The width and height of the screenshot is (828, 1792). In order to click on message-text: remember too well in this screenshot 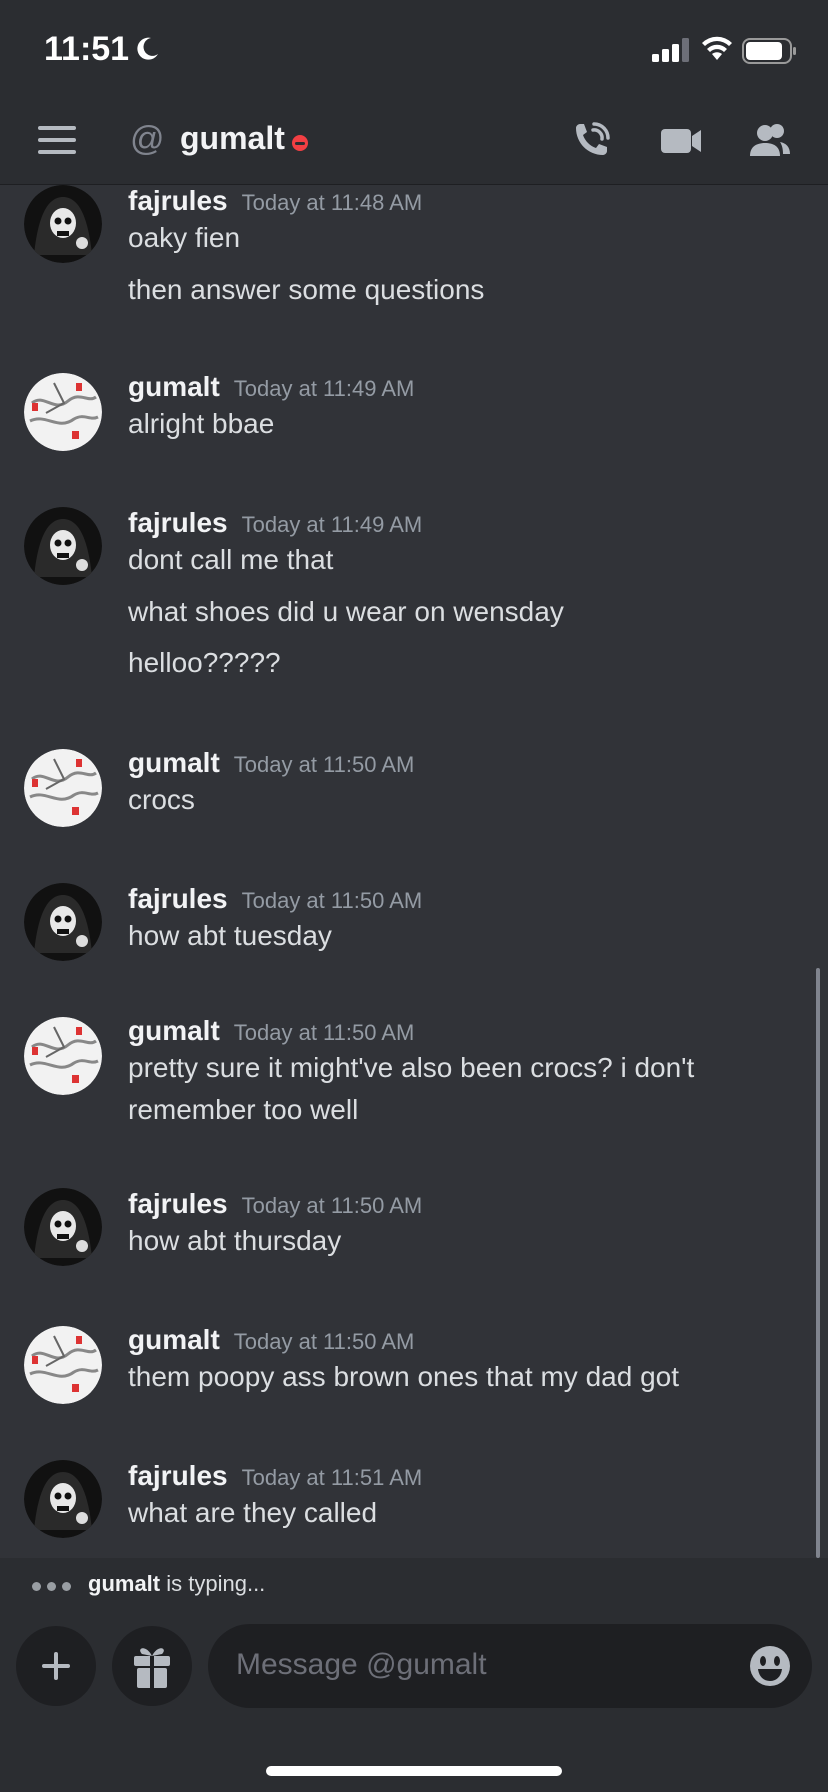, I will do `click(243, 1109)`.